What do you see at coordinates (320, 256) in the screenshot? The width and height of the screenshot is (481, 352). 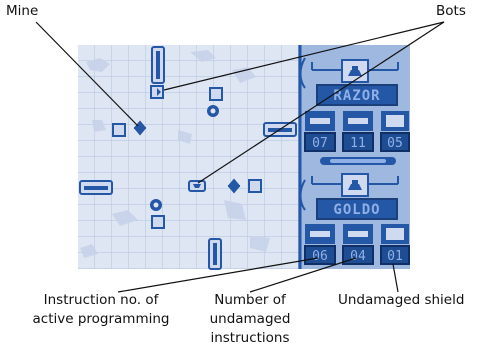 I see `instruction-number-value: 06` at bounding box center [320, 256].